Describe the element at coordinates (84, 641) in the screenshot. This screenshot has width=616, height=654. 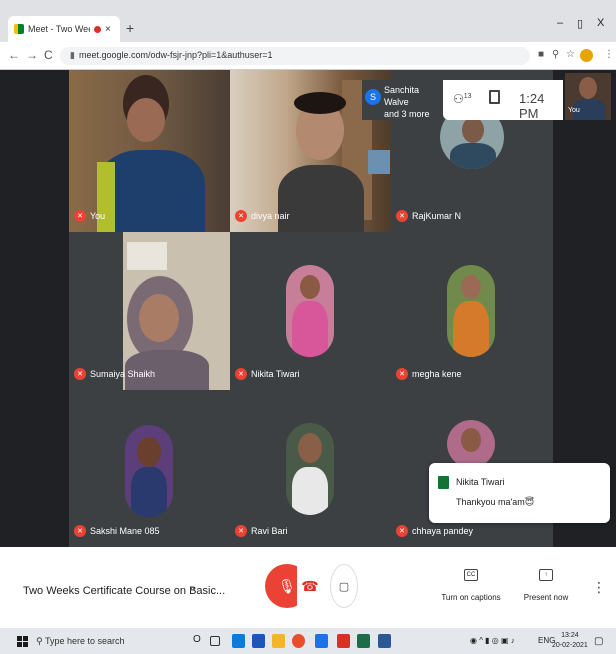
I see `taskbar-search-placeholder: Type here to search` at that location.